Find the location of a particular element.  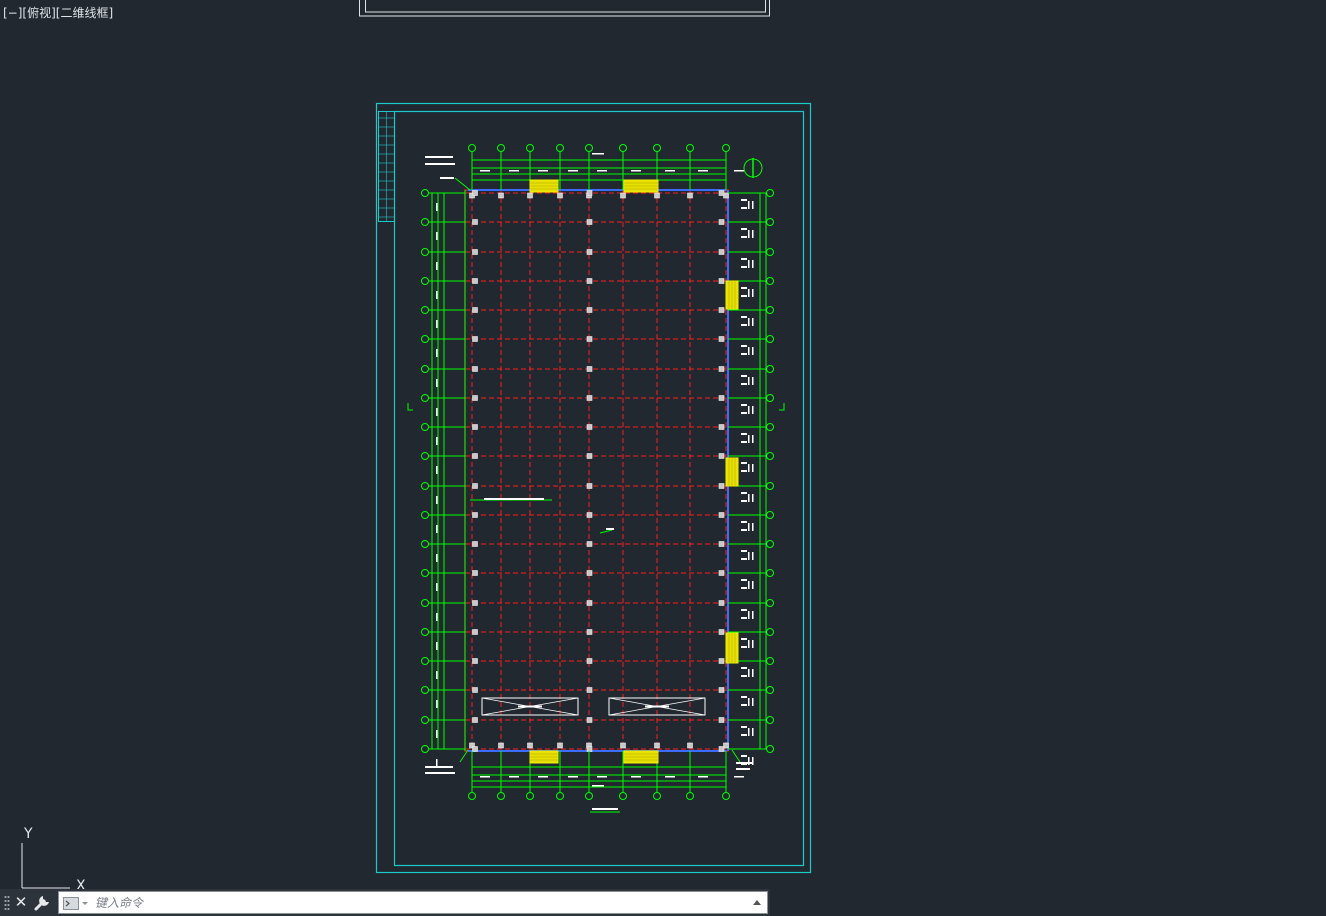

grip-handle is located at coordinates (7, 903).